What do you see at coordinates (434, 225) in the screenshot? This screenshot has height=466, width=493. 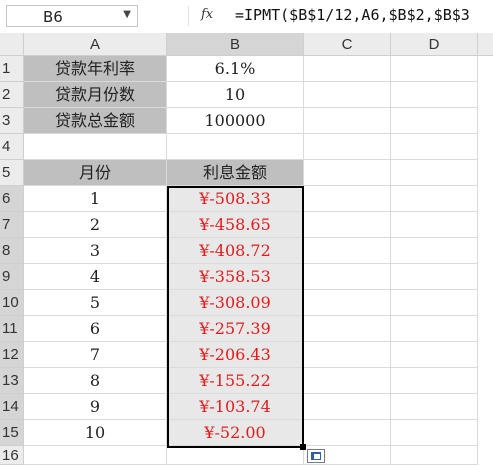 I see `cell-d7` at bounding box center [434, 225].